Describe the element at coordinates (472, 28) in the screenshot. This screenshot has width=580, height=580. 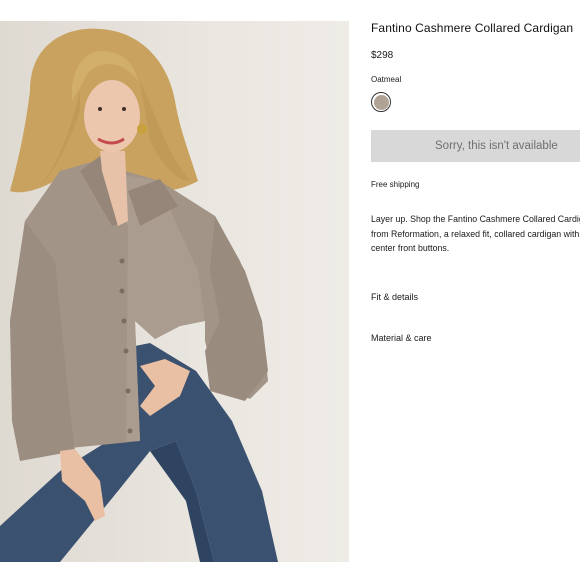
I see `product-title: Fantino Cashmere Collared Cardigan` at that location.